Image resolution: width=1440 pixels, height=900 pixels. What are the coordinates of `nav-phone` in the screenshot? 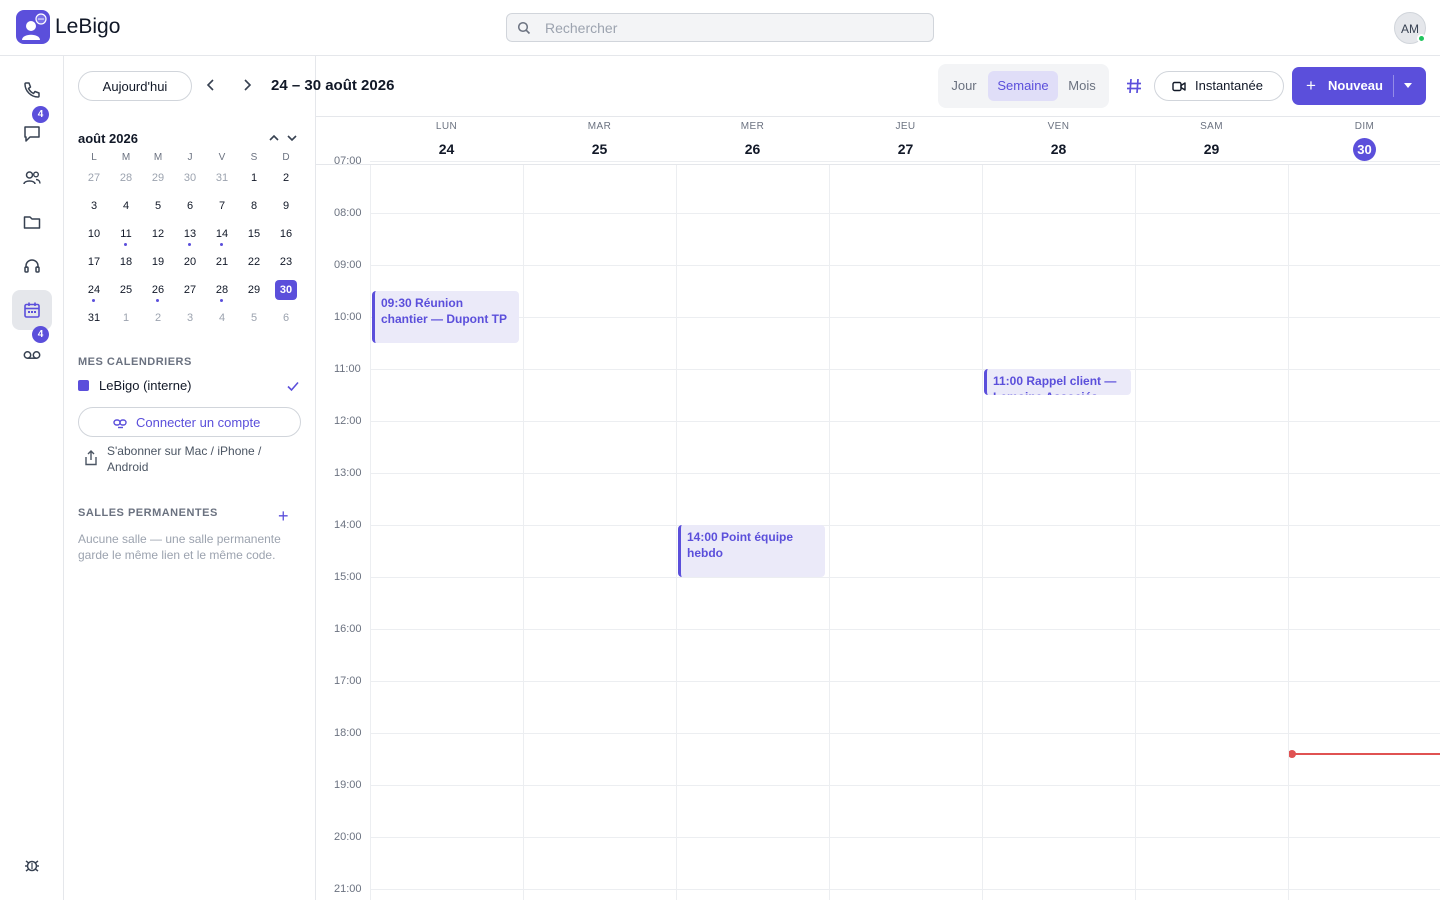 It's located at (32, 90).